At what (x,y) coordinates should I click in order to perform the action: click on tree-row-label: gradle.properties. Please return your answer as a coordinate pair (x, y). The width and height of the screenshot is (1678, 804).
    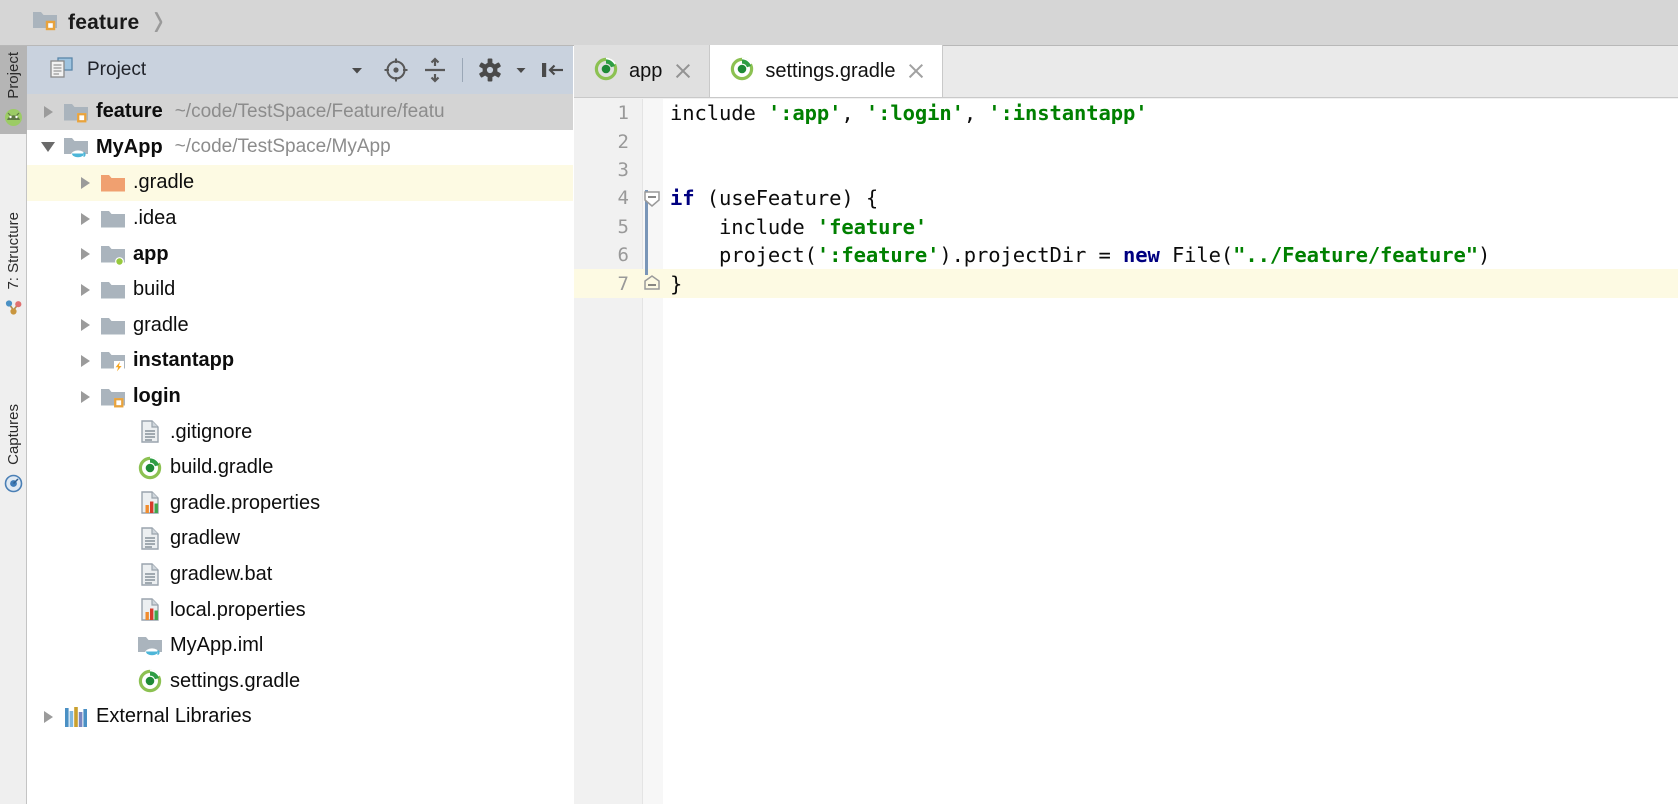
    Looking at the image, I should click on (245, 502).